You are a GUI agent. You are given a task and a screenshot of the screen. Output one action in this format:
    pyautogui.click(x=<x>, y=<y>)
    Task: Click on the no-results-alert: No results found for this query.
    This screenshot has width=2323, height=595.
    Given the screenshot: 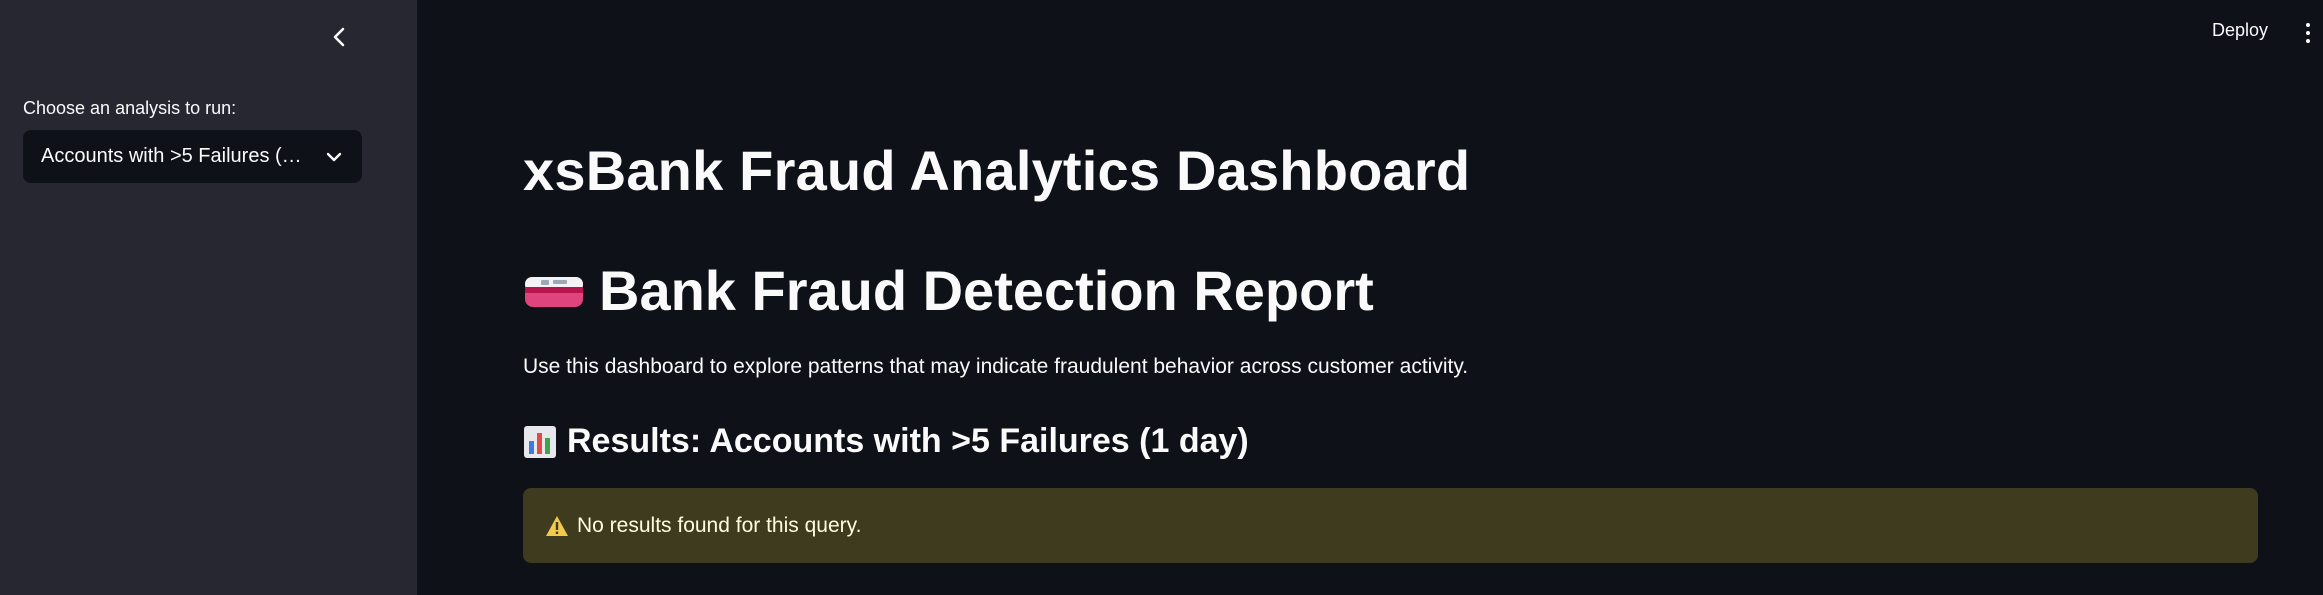 What is the action you would take?
    pyautogui.click(x=1390, y=525)
    